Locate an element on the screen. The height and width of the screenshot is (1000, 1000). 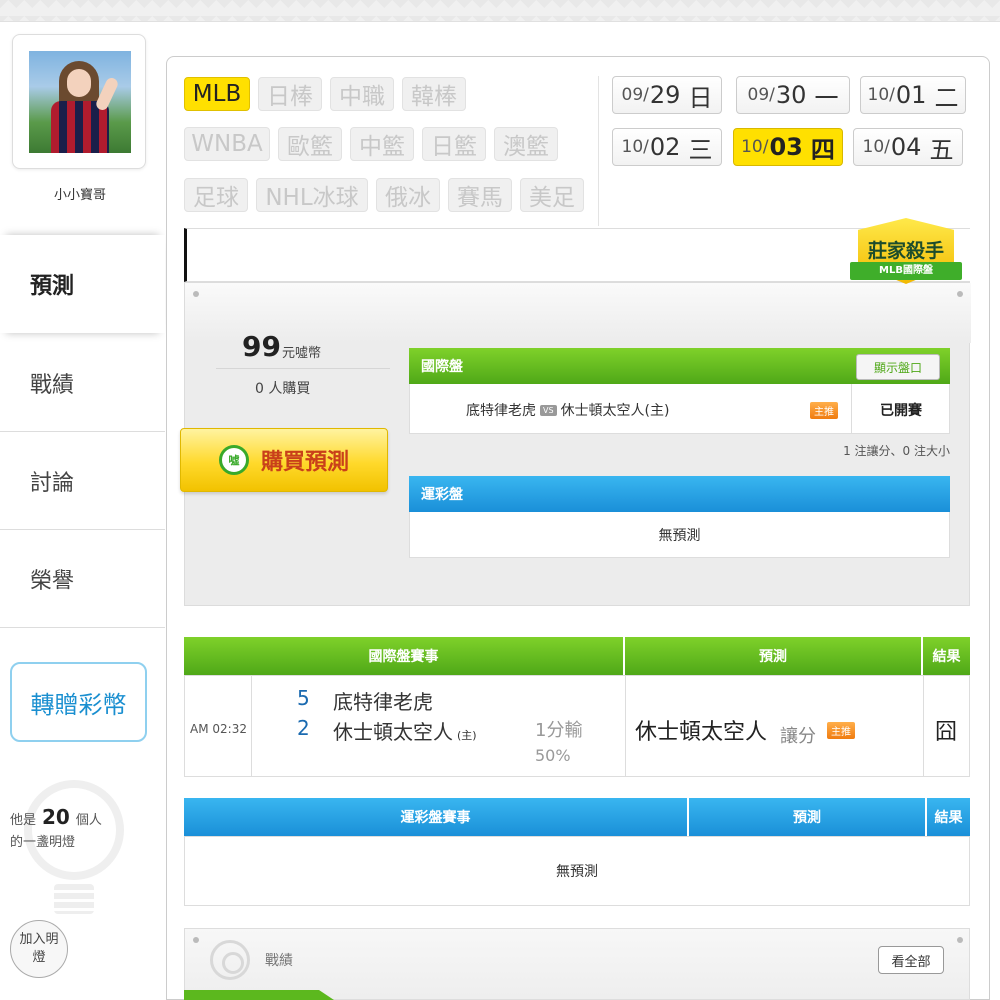
home-team: 休士頓太空人 is located at coordinates (393, 732).